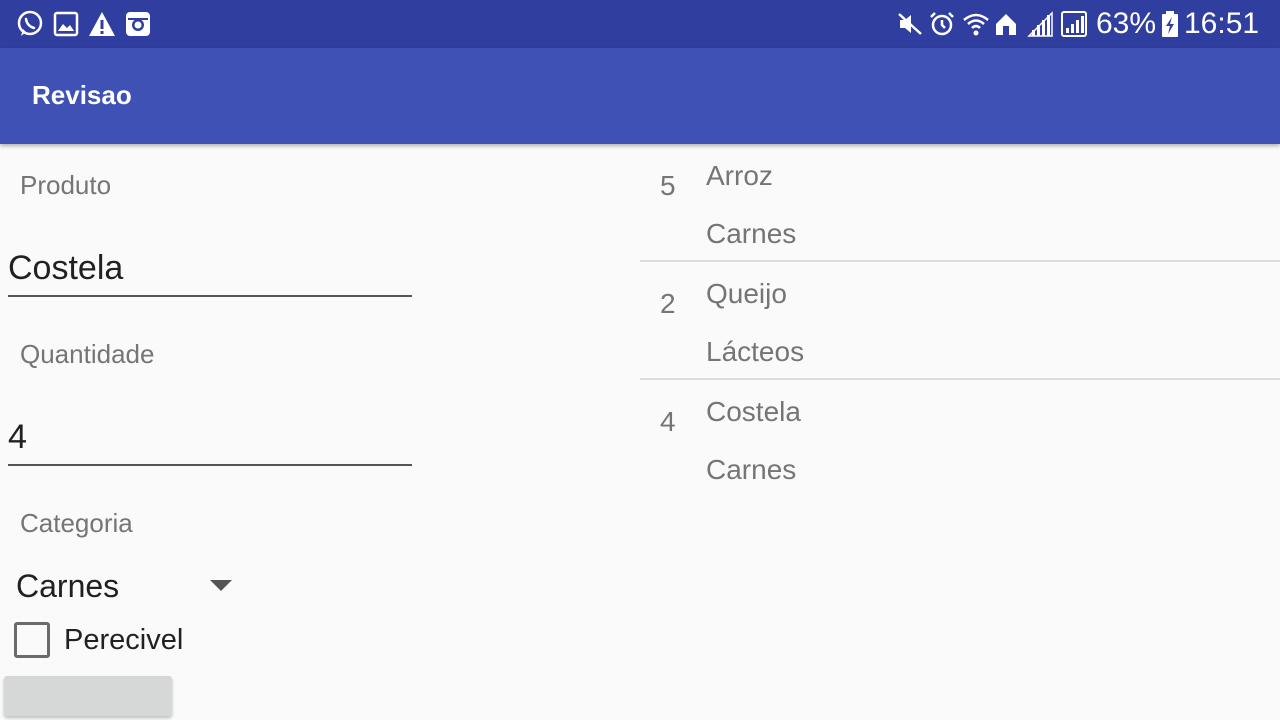 The image size is (1280, 720). Describe the element at coordinates (68, 586) in the screenshot. I see `categoria-value: Carnes` at that location.